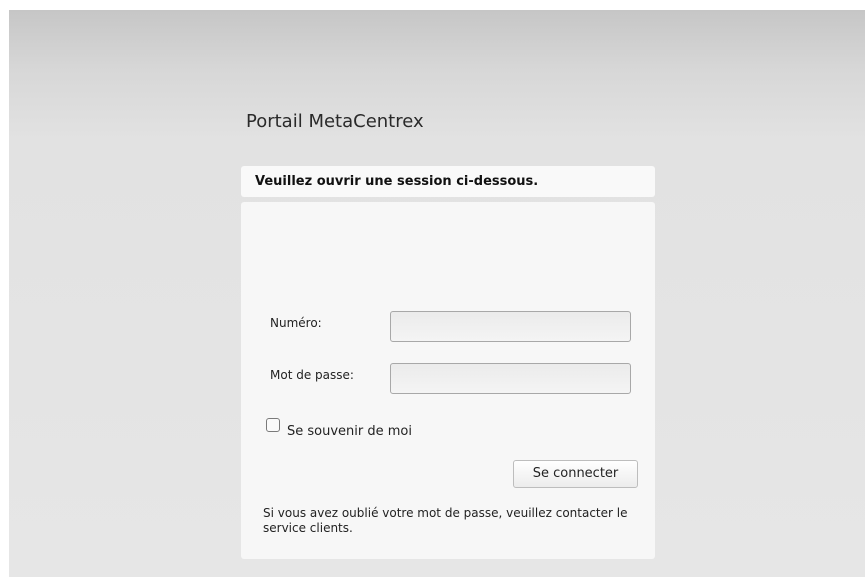 This screenshot has width=865, height=586. I want to click on portal-title: Portail MetaCentrex, so click(335, 121).